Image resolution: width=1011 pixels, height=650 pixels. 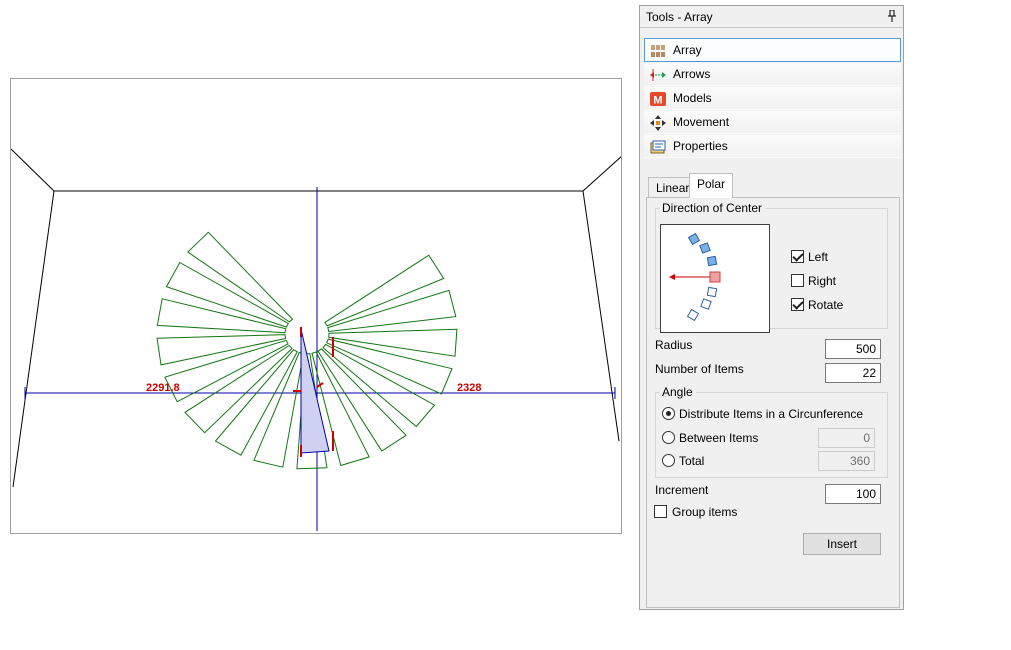 I want to click on group-items-checkbox, so click(x=660, y=511).